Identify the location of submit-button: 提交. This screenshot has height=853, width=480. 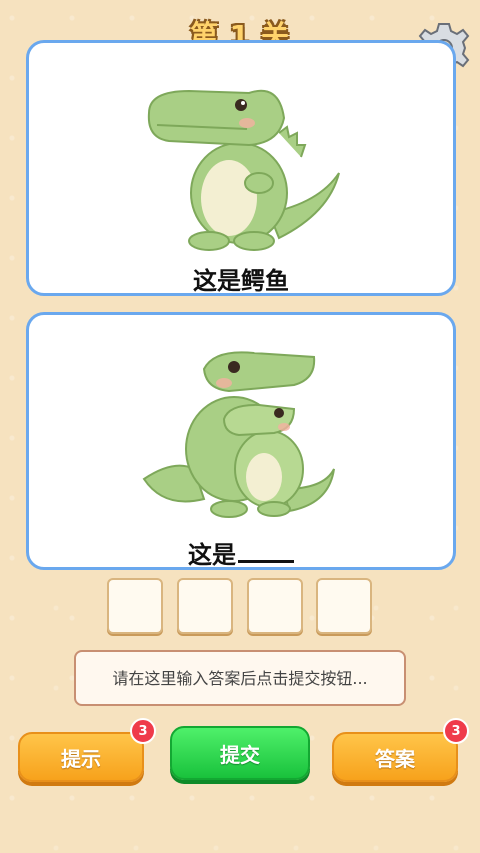
(240, 753).